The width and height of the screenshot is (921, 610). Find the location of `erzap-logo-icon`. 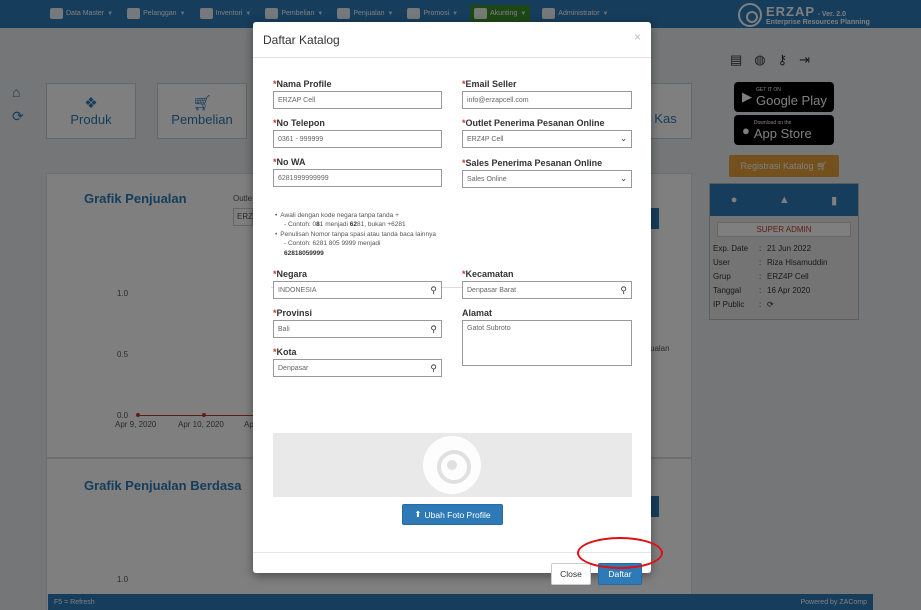

erzap-logo-icon is located at coordinates (452, 465).